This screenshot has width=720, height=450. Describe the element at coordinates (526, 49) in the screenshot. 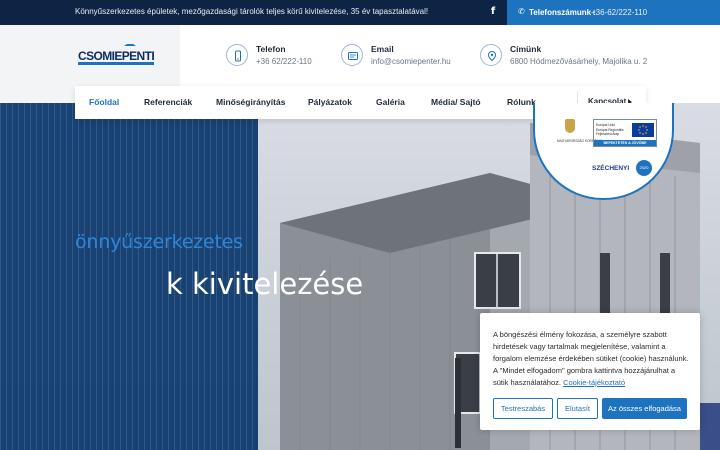

I see `contact-address-label: Címünk` at that location.